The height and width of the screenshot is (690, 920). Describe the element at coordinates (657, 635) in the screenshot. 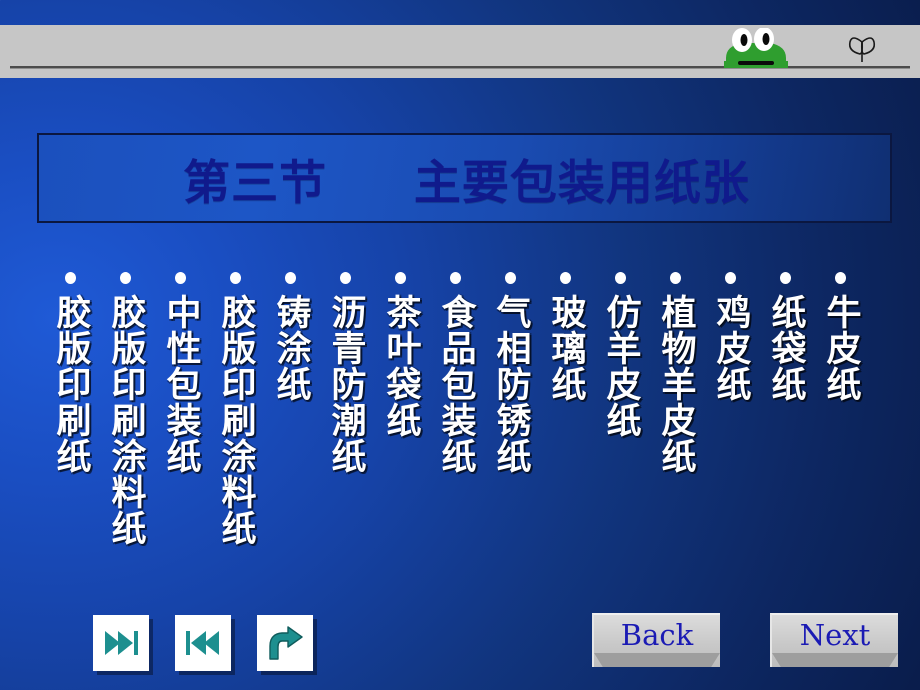

I see `back-button-label: Back` at that location.